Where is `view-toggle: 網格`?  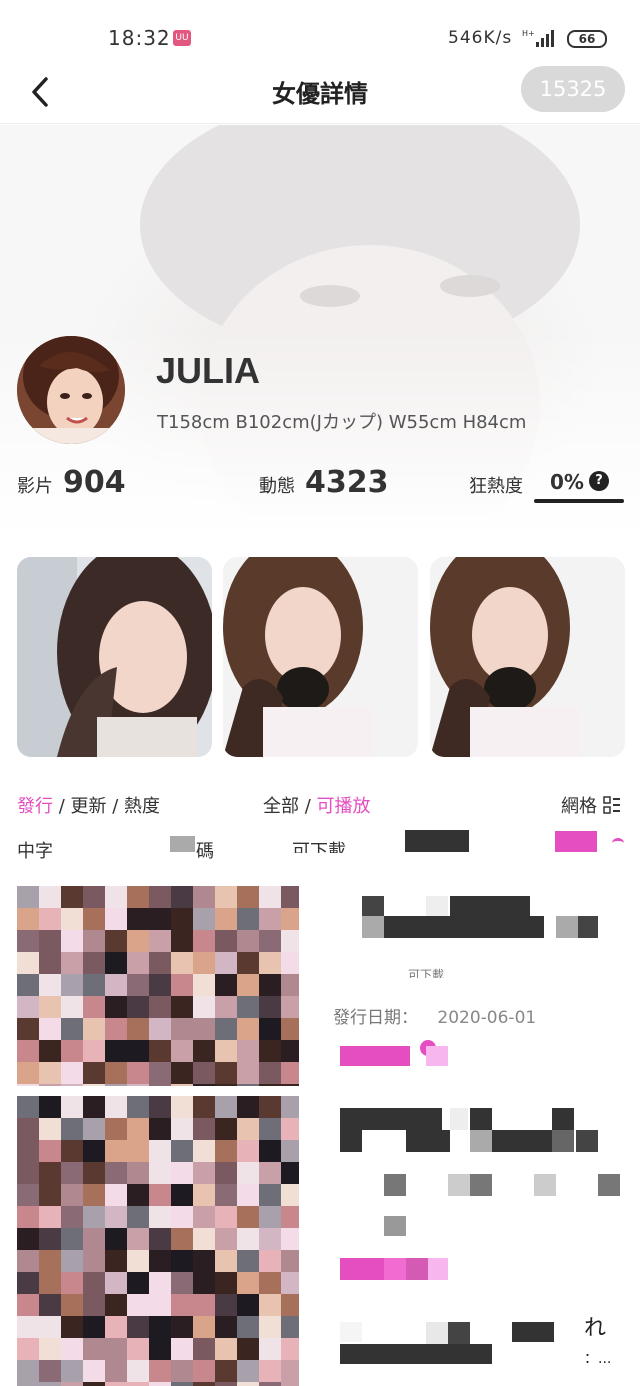
view-toggle: 網格 is located at coordinates (591, 805).